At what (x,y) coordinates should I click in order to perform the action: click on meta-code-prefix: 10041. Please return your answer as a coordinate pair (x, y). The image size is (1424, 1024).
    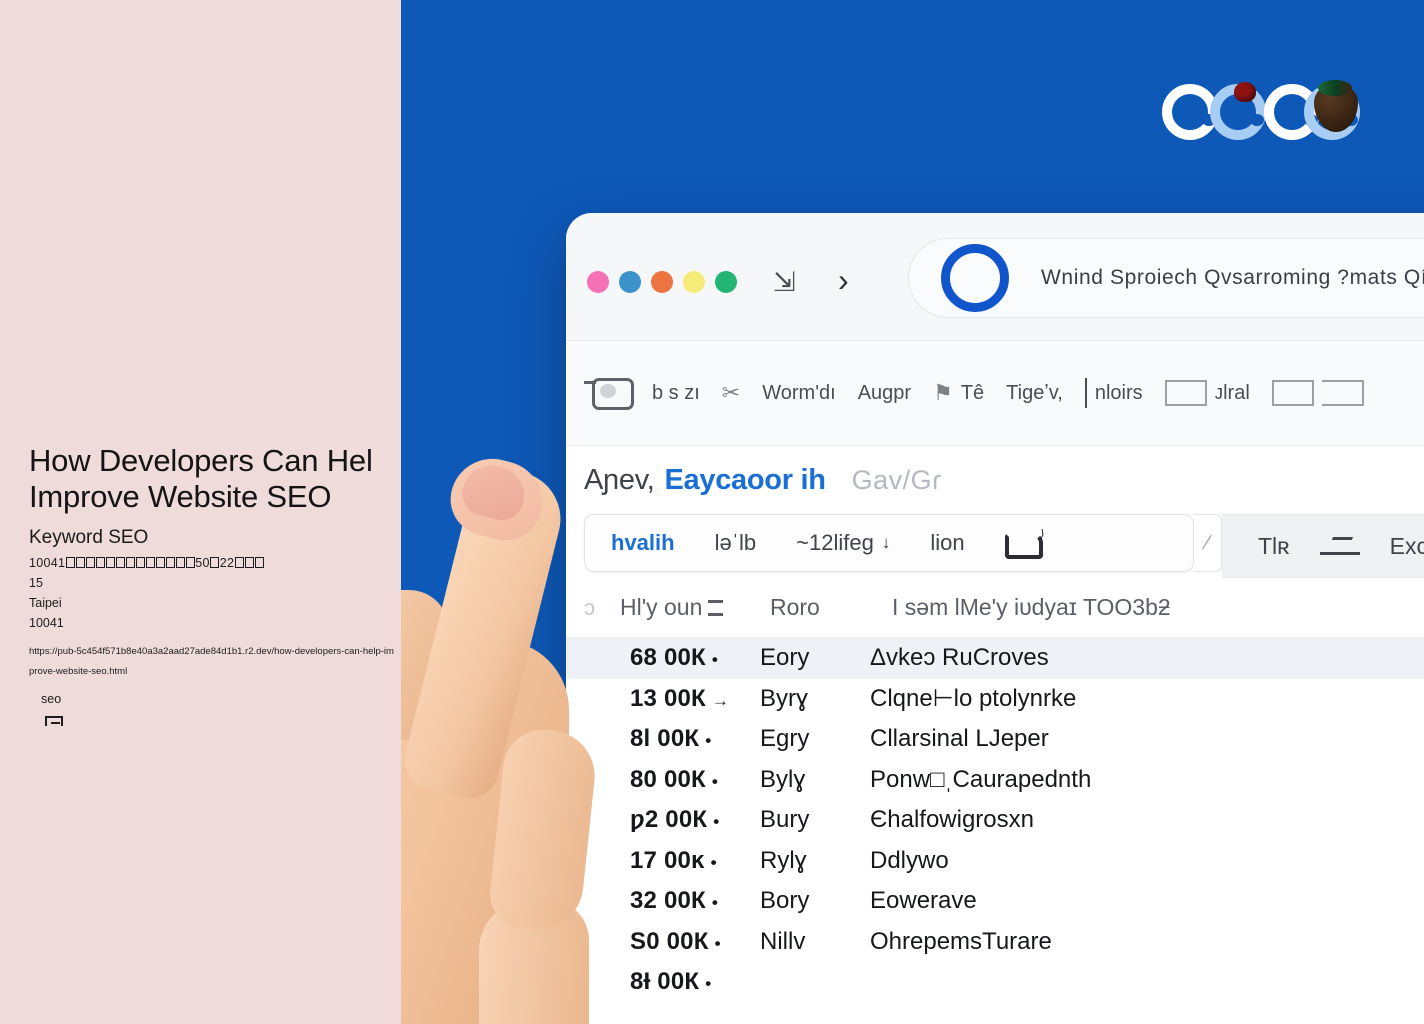
    Looking at the image, I should click on (47, 563).